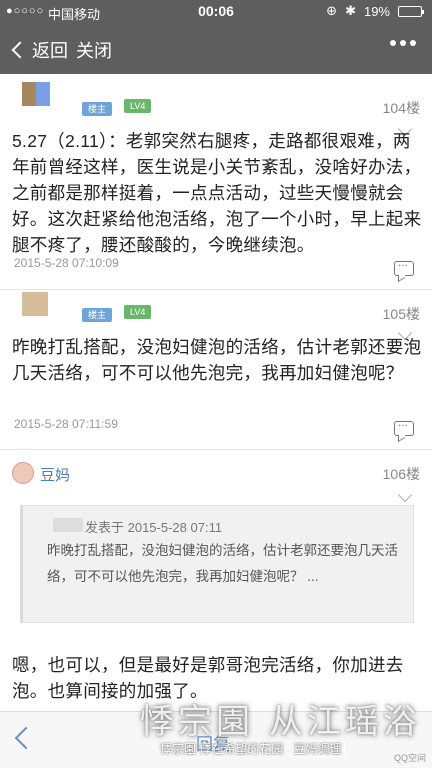 The height and width of the screenshot is (768, 432). Describe the element at coordinates (401, 108) in the screenshot. I see `floor-number: 104楼` at that location.